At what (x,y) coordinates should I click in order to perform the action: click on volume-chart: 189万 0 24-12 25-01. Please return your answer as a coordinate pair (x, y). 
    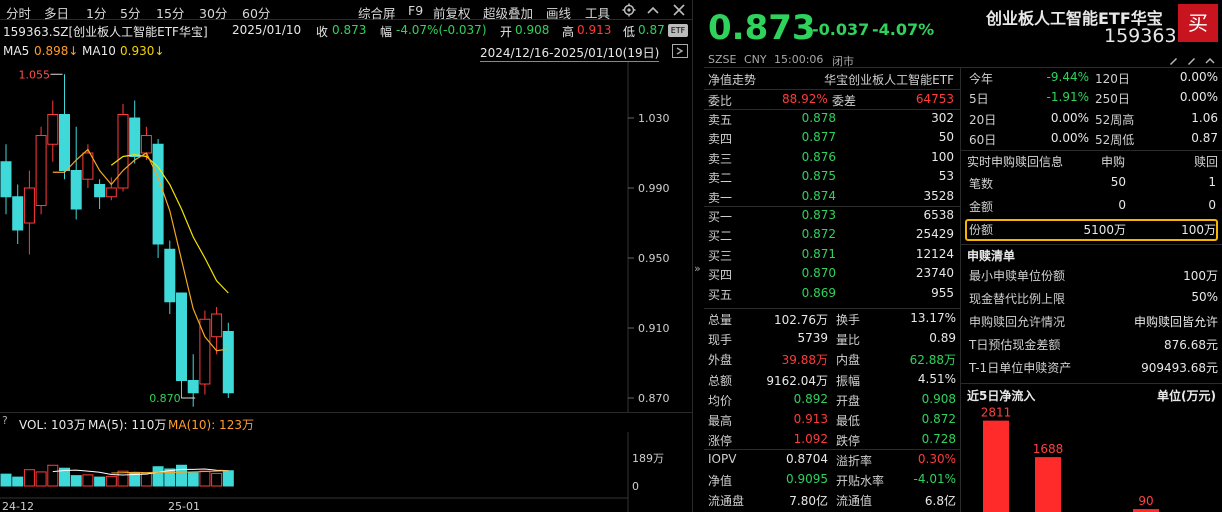
    Looking at the image, I should click on (346, 472).